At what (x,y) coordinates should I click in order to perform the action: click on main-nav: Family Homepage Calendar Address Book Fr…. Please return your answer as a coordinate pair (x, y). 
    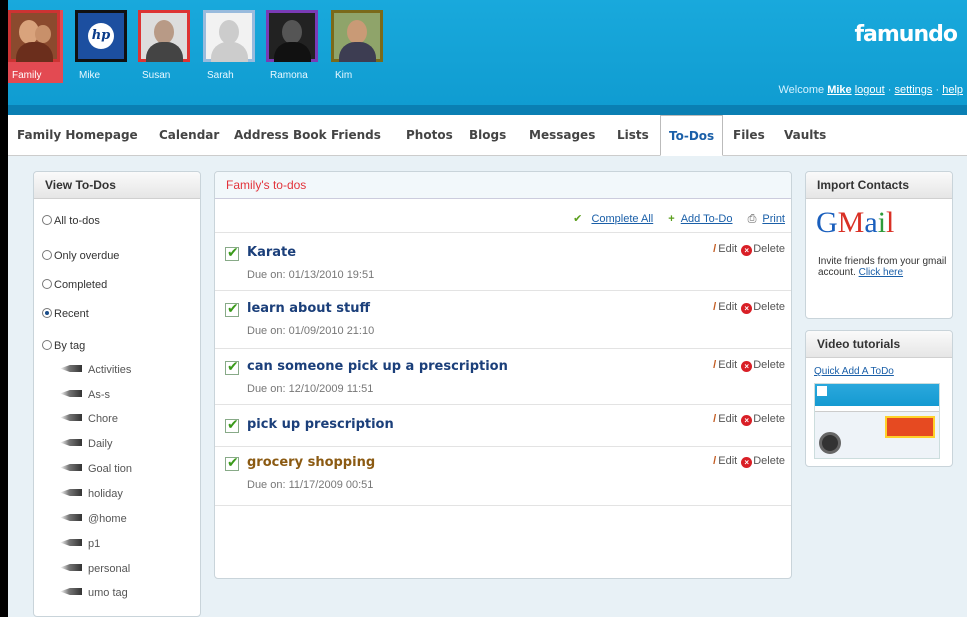
    Looking at the image, I should click on (487, 135).